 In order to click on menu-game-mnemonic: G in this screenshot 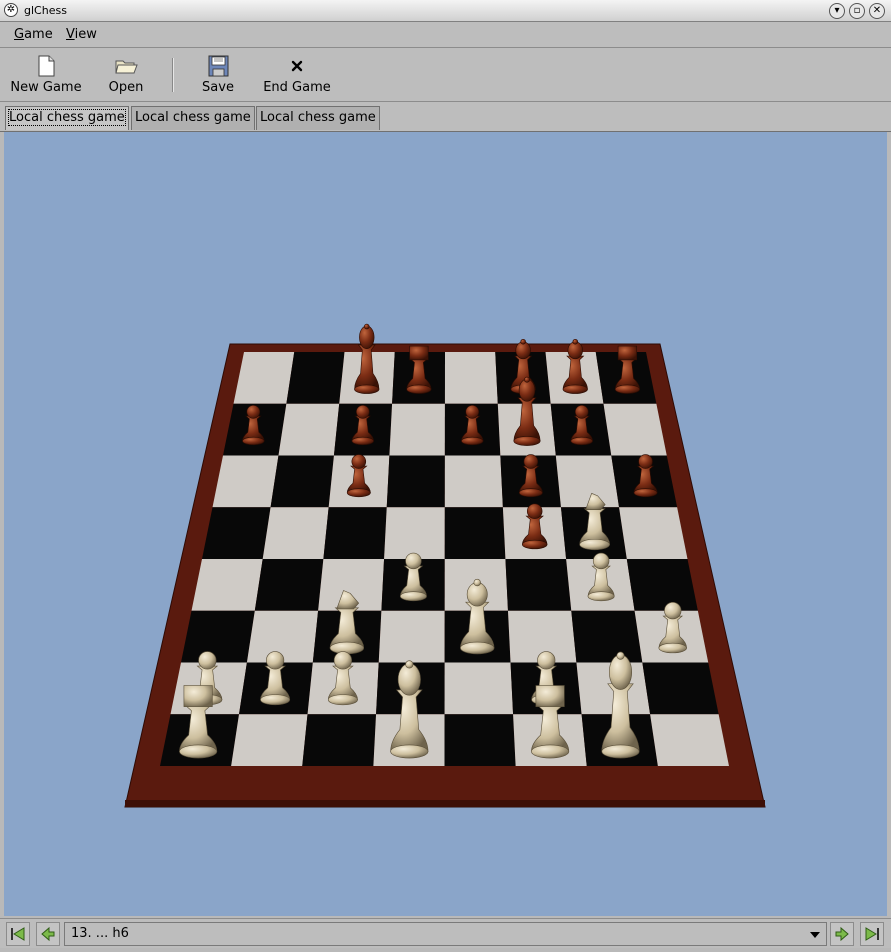, I will do `click(19, 34)`.